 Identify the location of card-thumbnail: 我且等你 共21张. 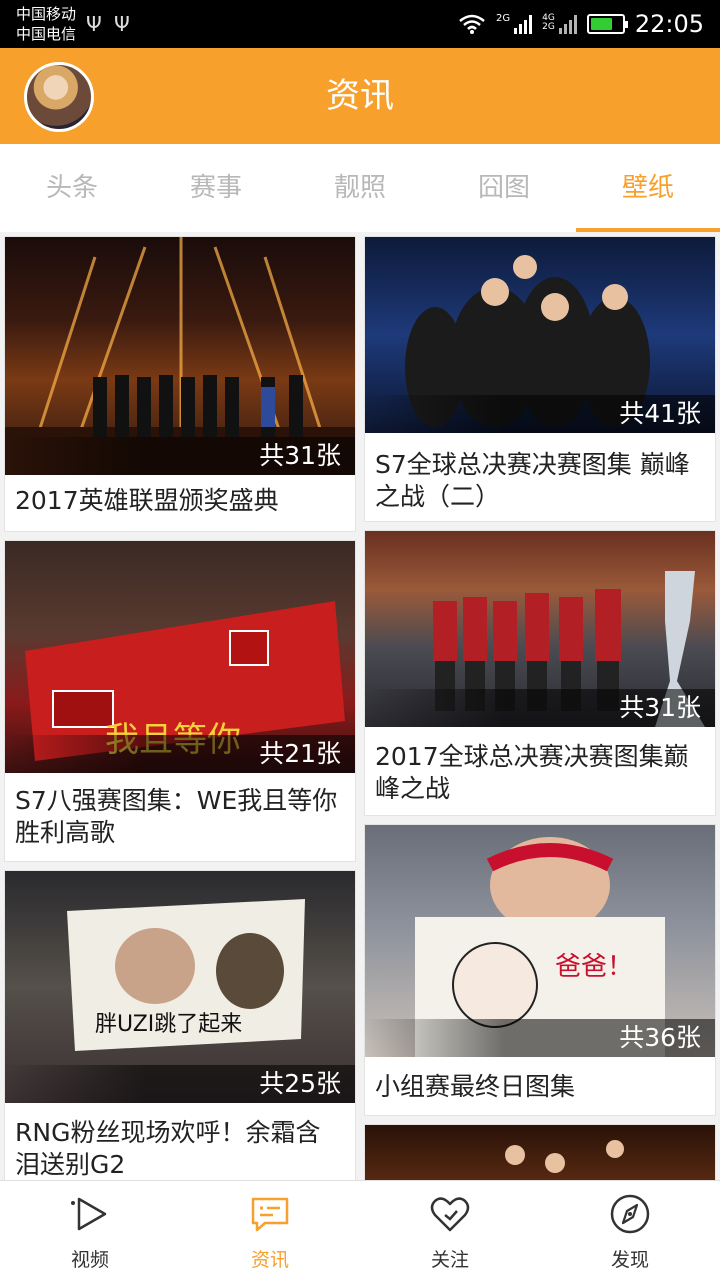
(180, 657).